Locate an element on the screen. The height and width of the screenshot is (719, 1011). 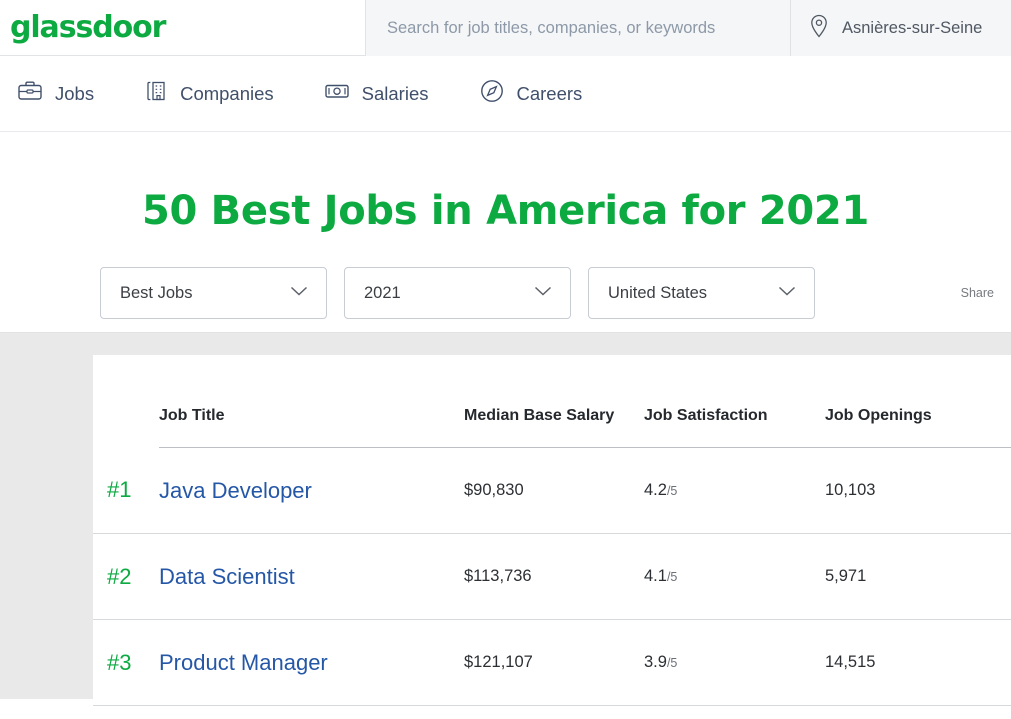
nav-label-careers: Careers is located at coordinates (549, 93).